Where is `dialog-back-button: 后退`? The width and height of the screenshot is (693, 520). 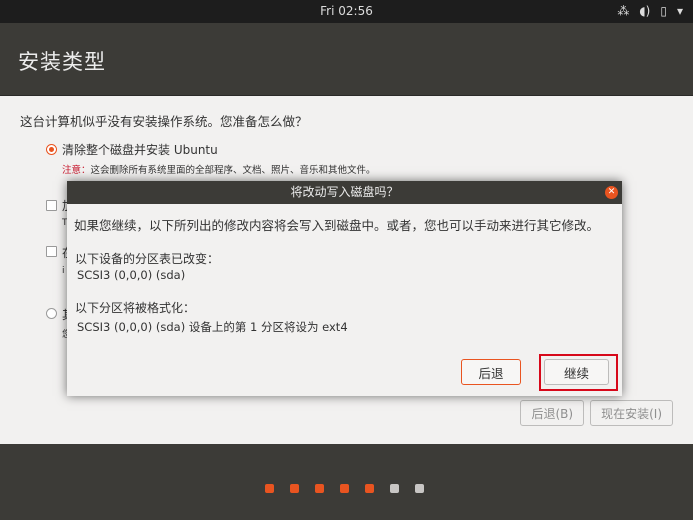
dialog-back-button: 后退 is located at coordinates (491, 372).